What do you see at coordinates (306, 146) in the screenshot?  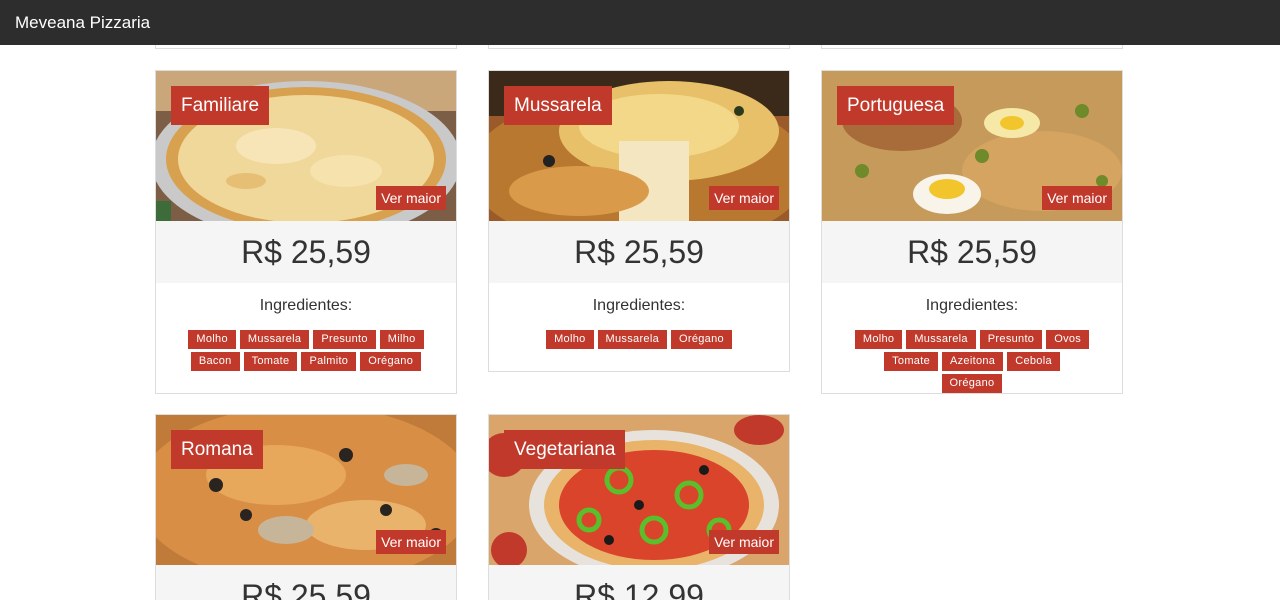 I see `pizza-image-familiare: Familiare Ver maior` at bounding box center [306, 146].